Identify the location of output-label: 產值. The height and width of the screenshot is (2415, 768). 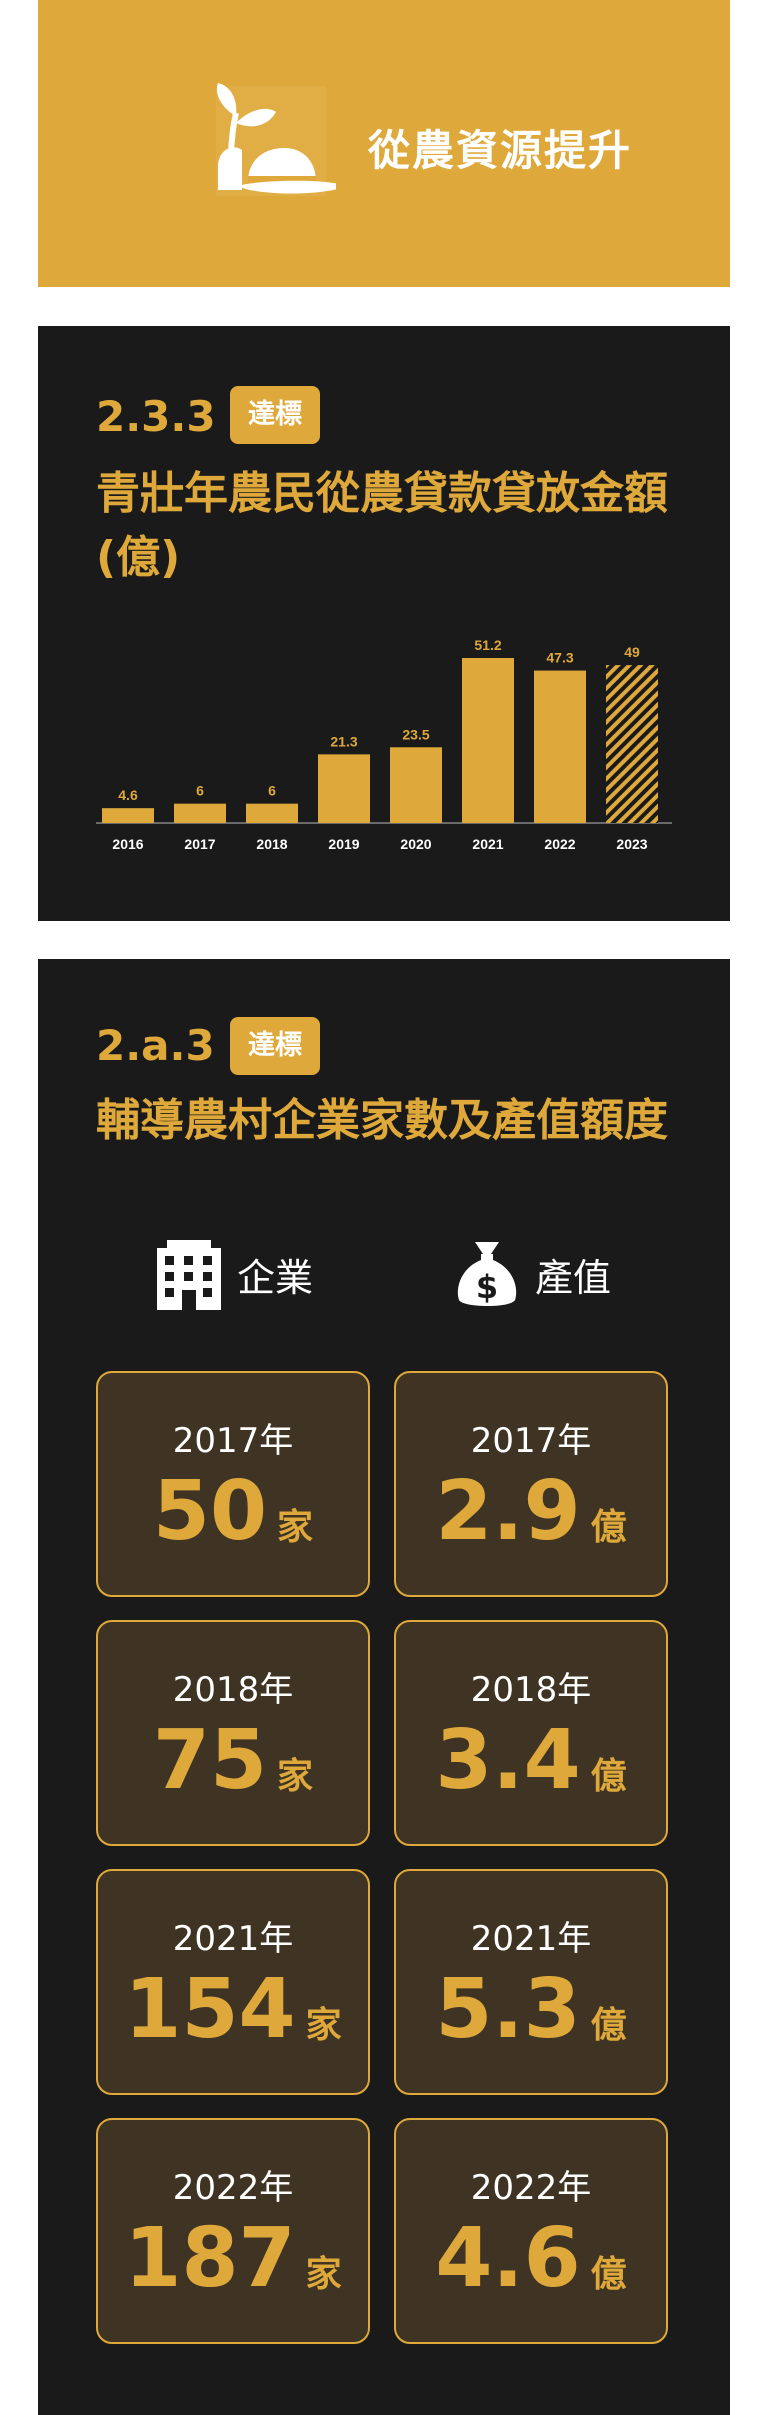
(573, 1277).